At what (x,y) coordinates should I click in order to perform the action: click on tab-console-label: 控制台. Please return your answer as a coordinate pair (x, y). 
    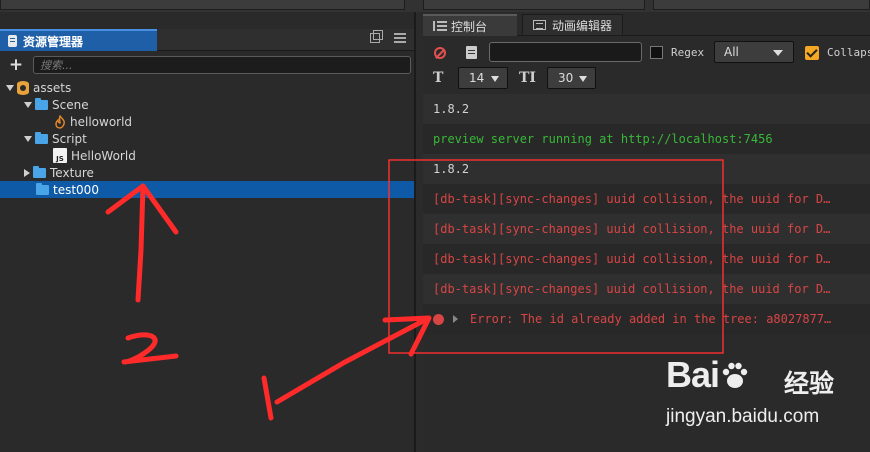
    Looking at the image, I should click on (469, 26).